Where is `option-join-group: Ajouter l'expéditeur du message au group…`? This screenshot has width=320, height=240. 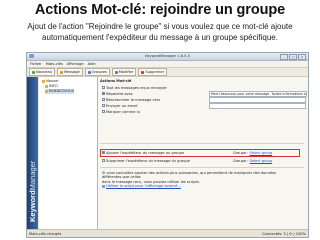
option-join-group: Ajouter l'expéditeur du message au group… is located at coordinates (143, 152).